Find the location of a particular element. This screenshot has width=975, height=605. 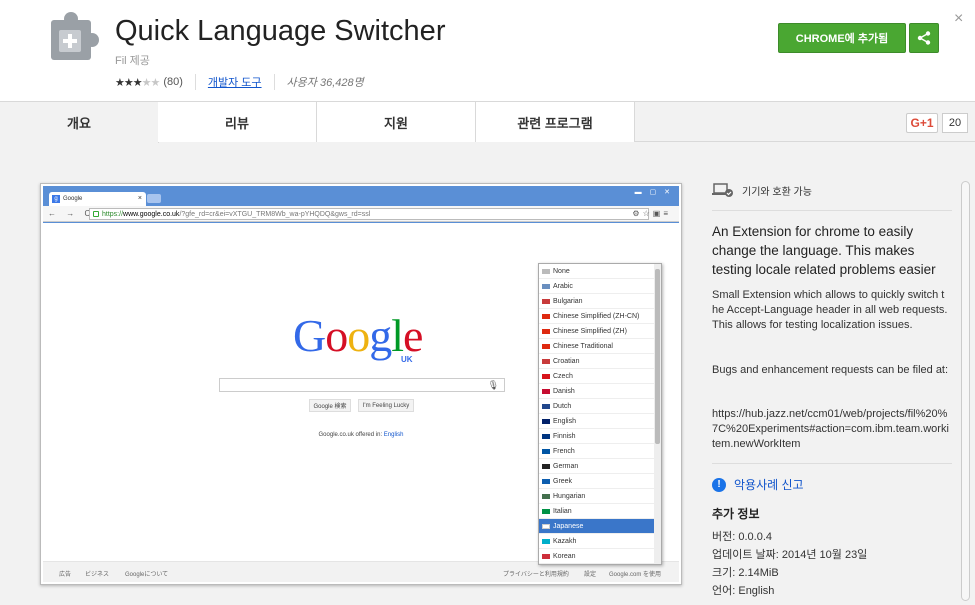

tab-overview: 개요 is located at coordinates (79, 122).